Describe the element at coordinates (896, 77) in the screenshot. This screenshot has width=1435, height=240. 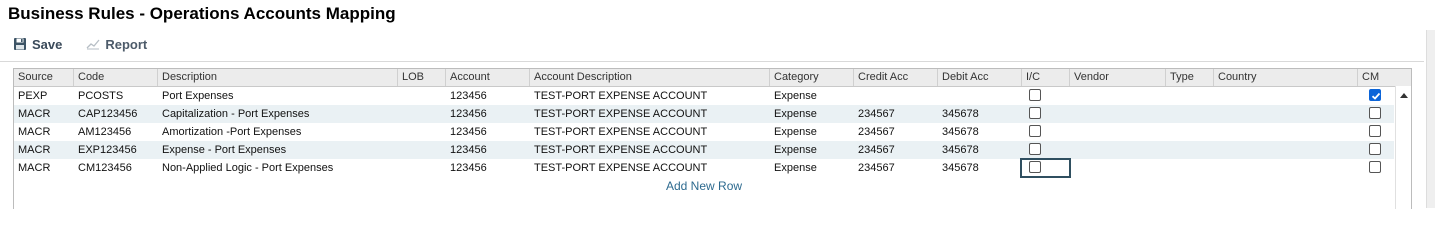
I see `col-header-credit-acc: Credit Acc` at that location.